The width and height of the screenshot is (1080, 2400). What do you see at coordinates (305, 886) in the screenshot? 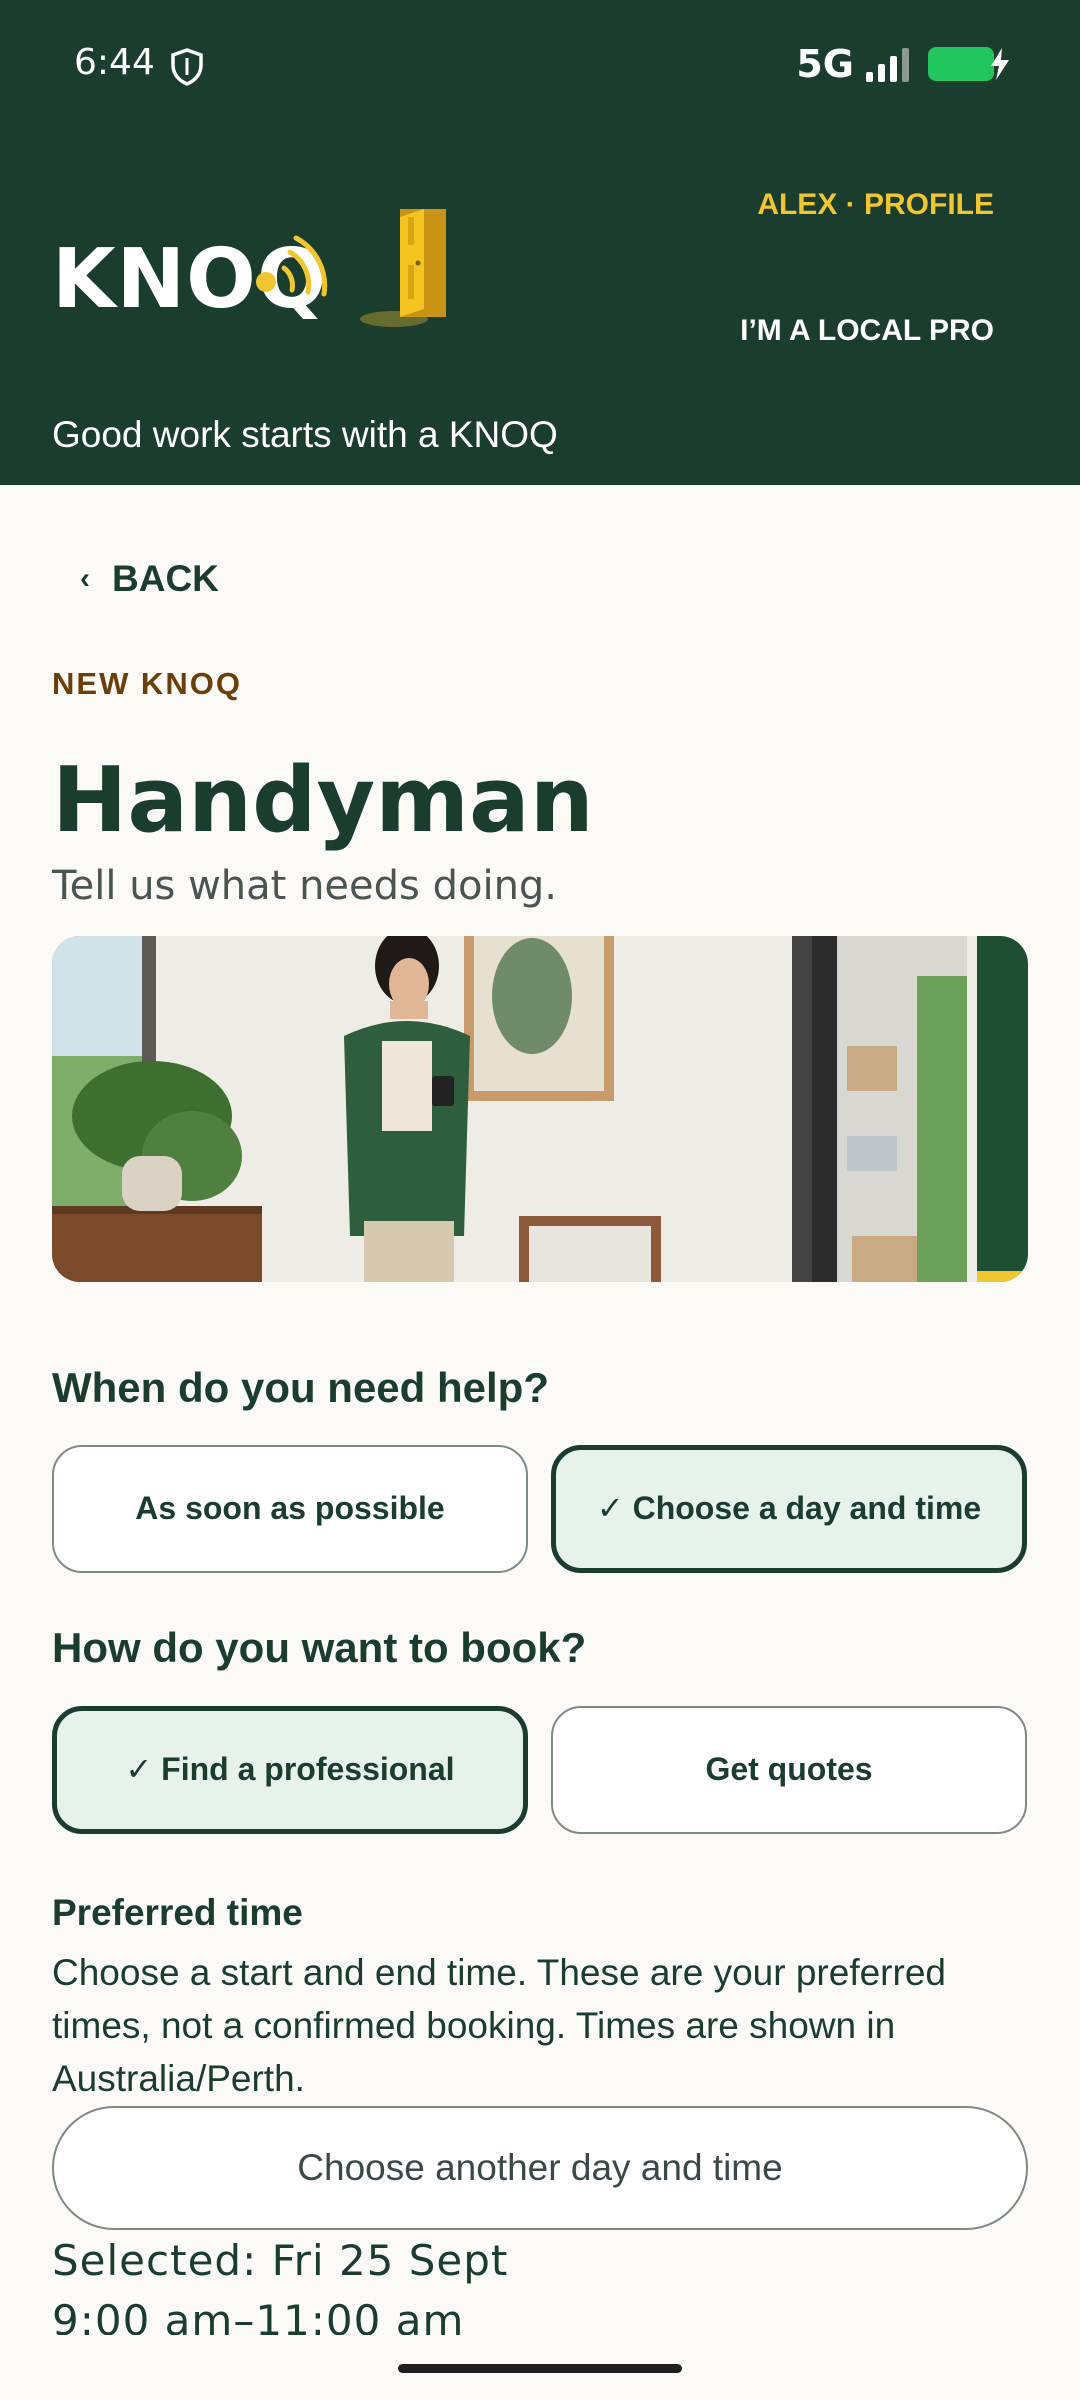
I see `page-subtitle: Tell us what needs doing.` at bounding box center [305, 886].